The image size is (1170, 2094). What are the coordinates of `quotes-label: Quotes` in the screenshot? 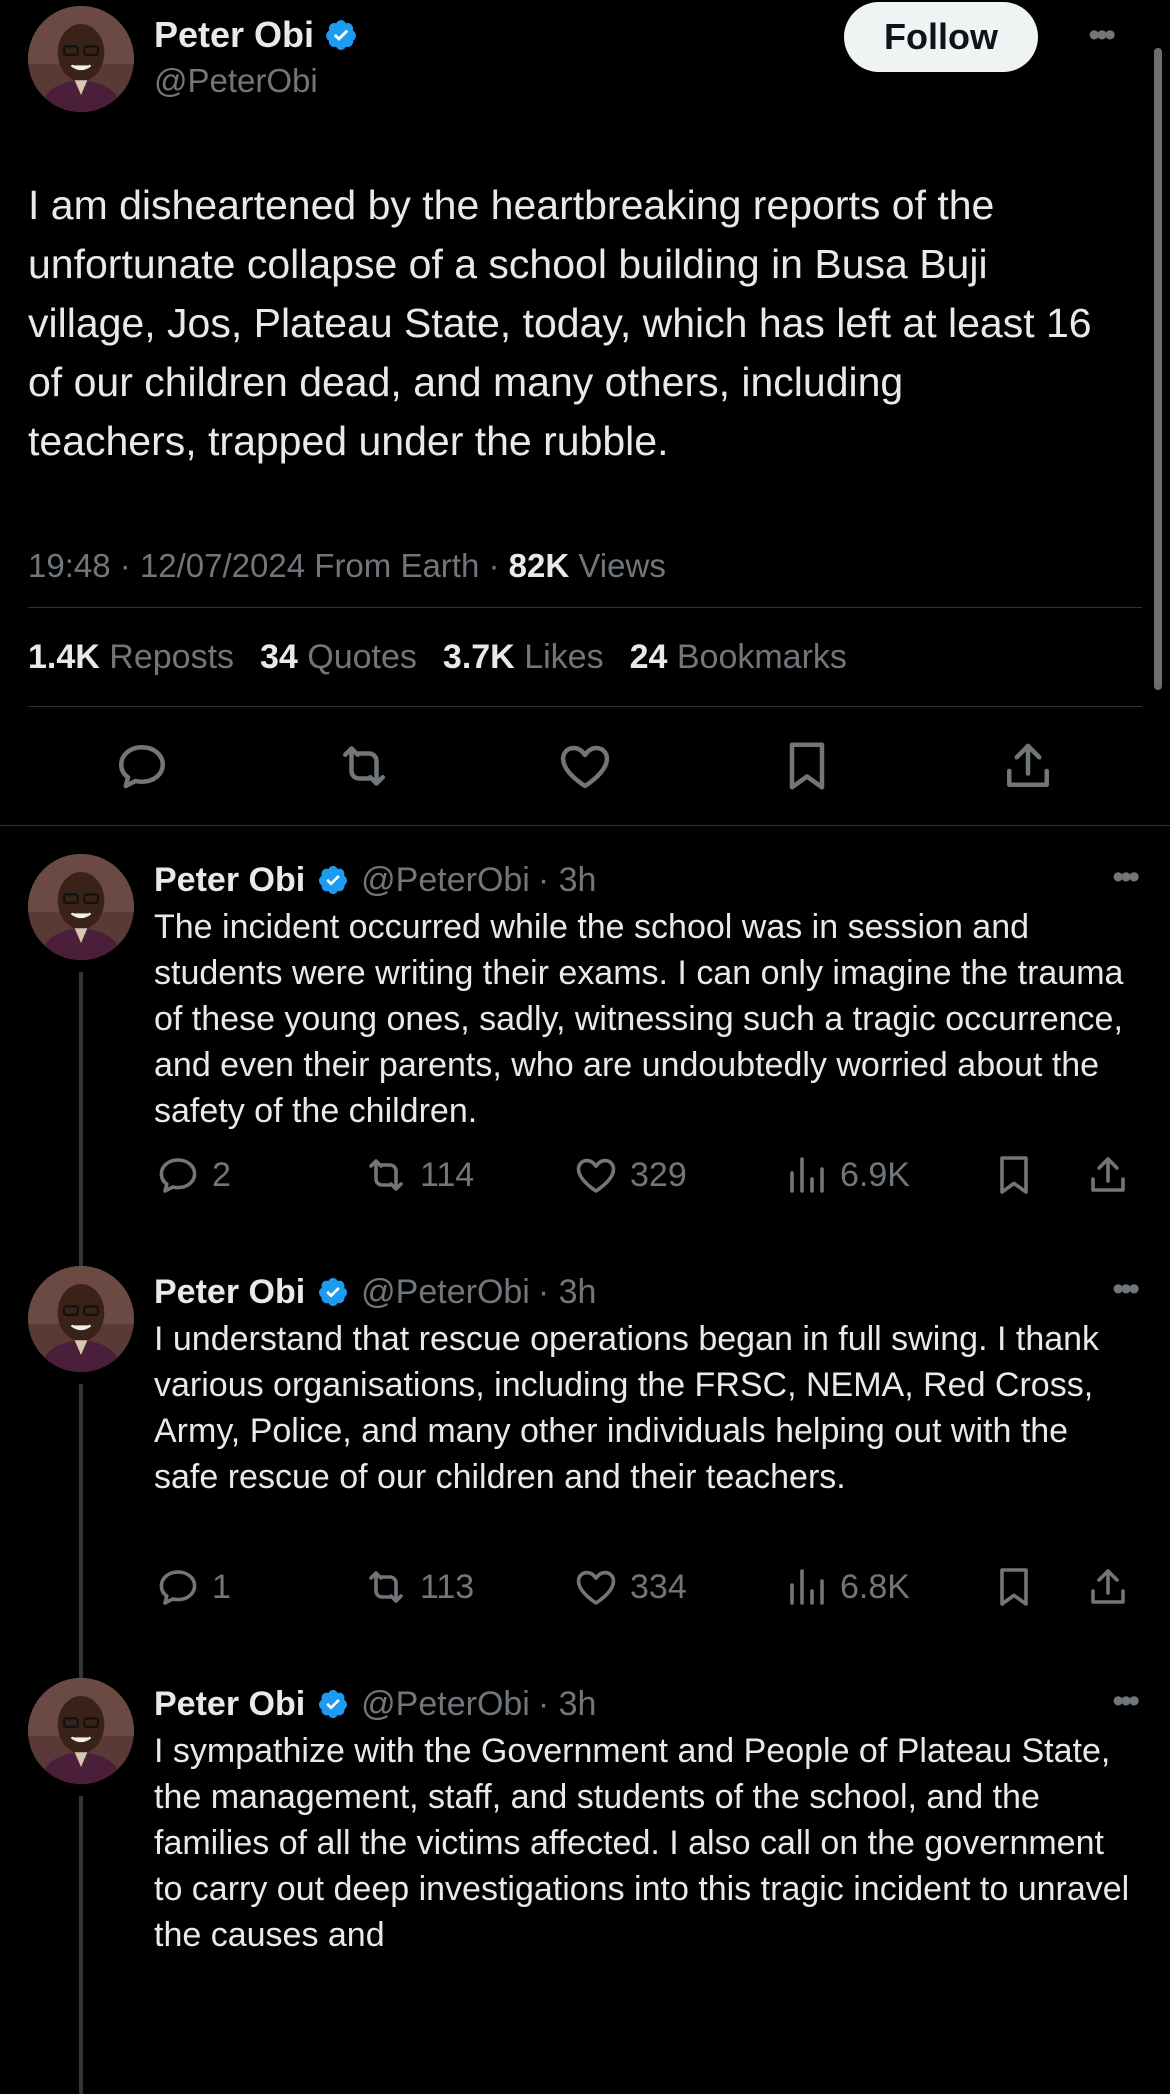 It's located at (362, 656).